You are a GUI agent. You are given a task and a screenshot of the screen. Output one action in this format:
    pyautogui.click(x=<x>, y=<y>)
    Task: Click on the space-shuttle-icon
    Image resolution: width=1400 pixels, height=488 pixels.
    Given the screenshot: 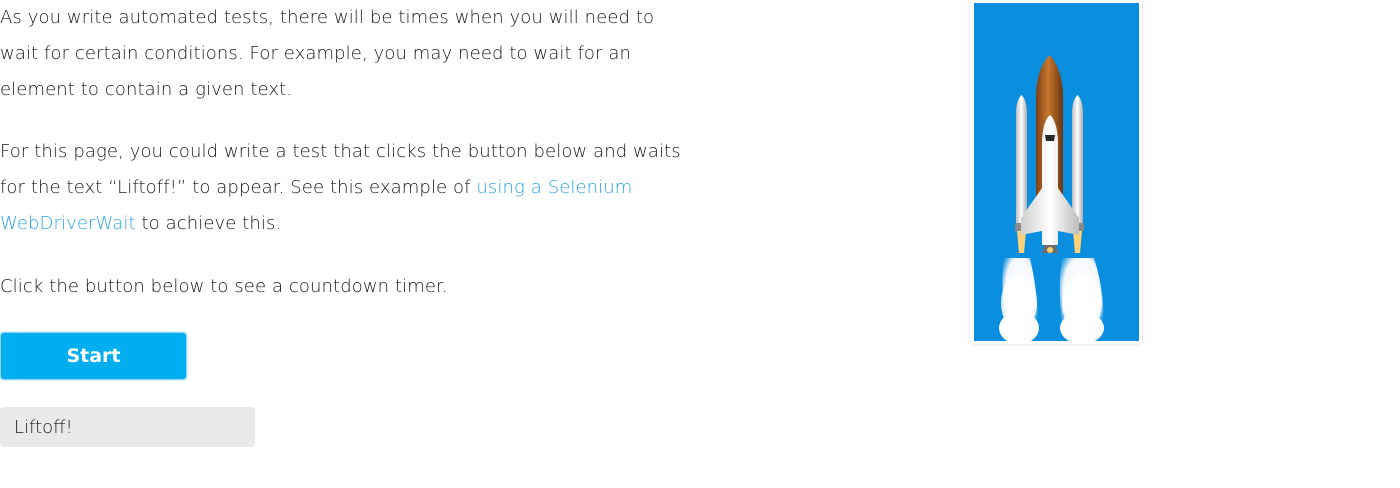 What is the action you would take?
    pyautogui.click(x=1051, y=198)
    